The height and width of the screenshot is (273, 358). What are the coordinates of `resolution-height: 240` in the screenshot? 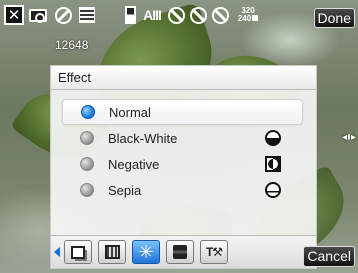 It's located at (248, 19).